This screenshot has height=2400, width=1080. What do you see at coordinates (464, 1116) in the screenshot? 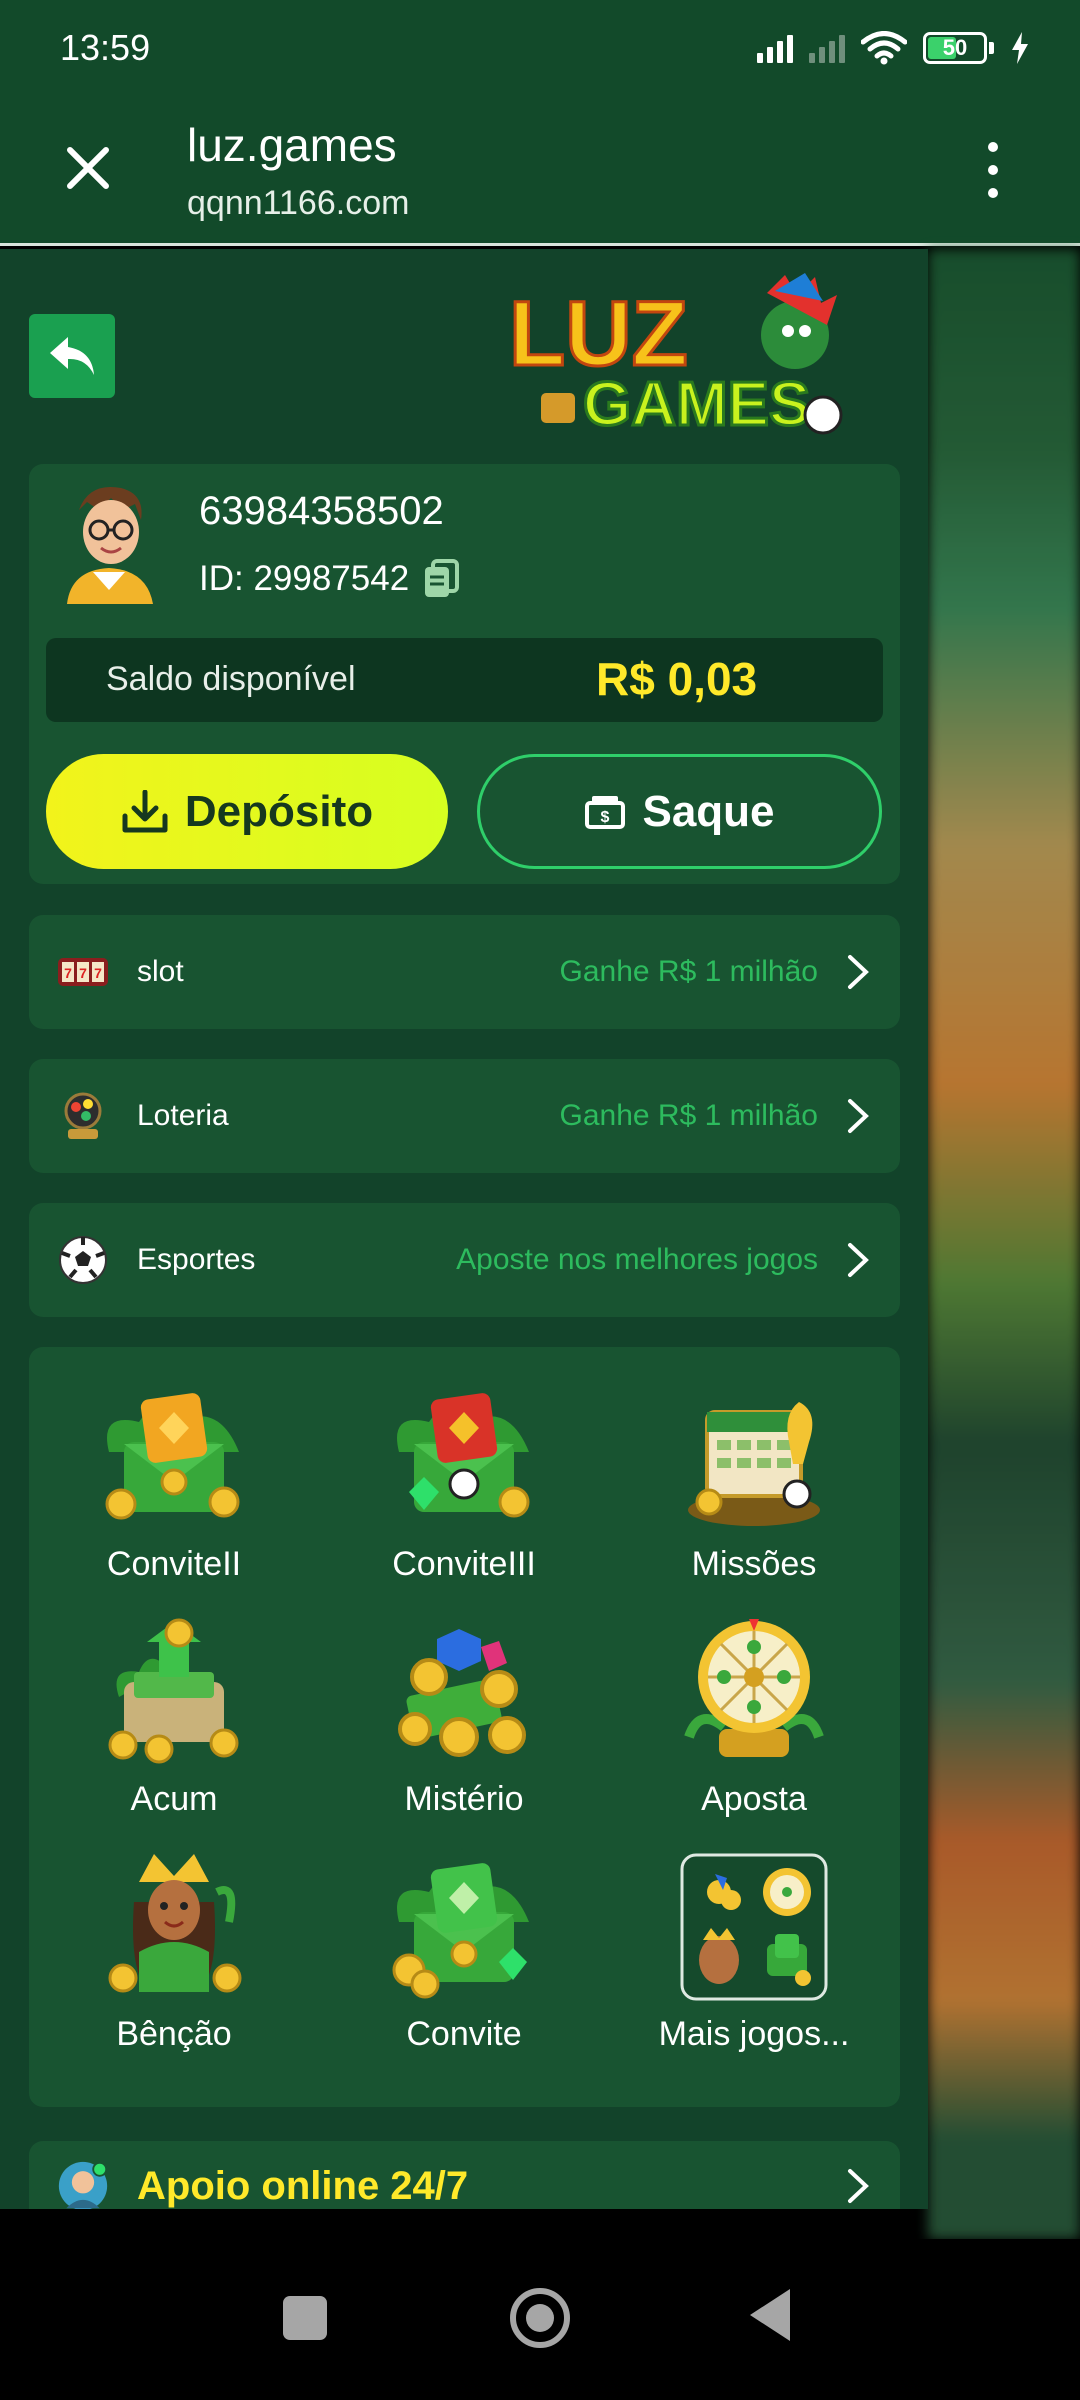
I see `category-row-lottery: Loteria Ganhe R$ 1 milhão` at bounding box center [464, 1116].